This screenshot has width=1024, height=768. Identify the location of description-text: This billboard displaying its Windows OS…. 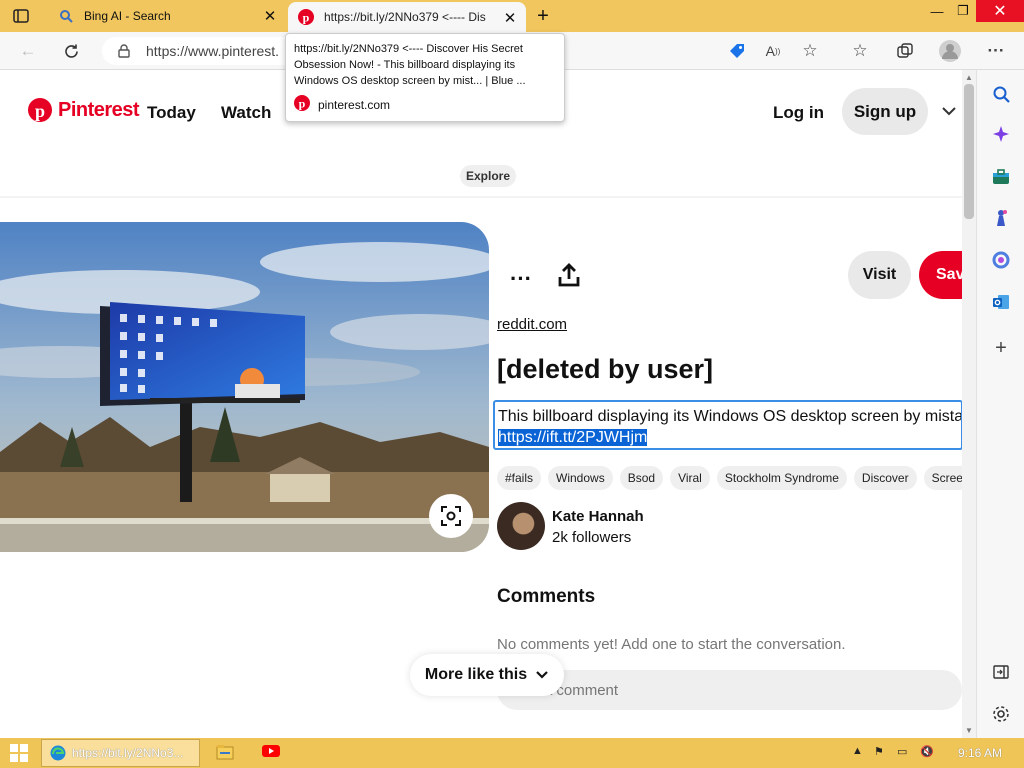
(730, 416).